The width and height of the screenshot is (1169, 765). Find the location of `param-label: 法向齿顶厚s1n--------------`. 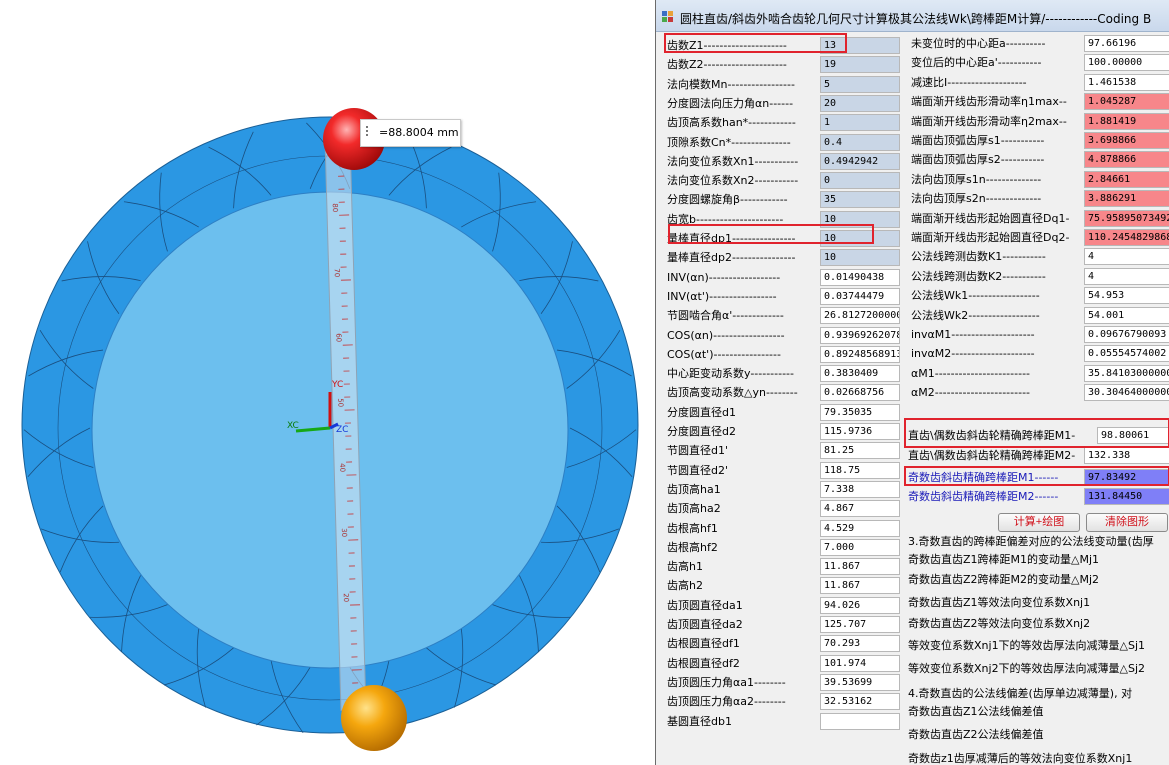

param-label: 法向齿顶厚s1n-------------- is located at coordinates (976, 179).